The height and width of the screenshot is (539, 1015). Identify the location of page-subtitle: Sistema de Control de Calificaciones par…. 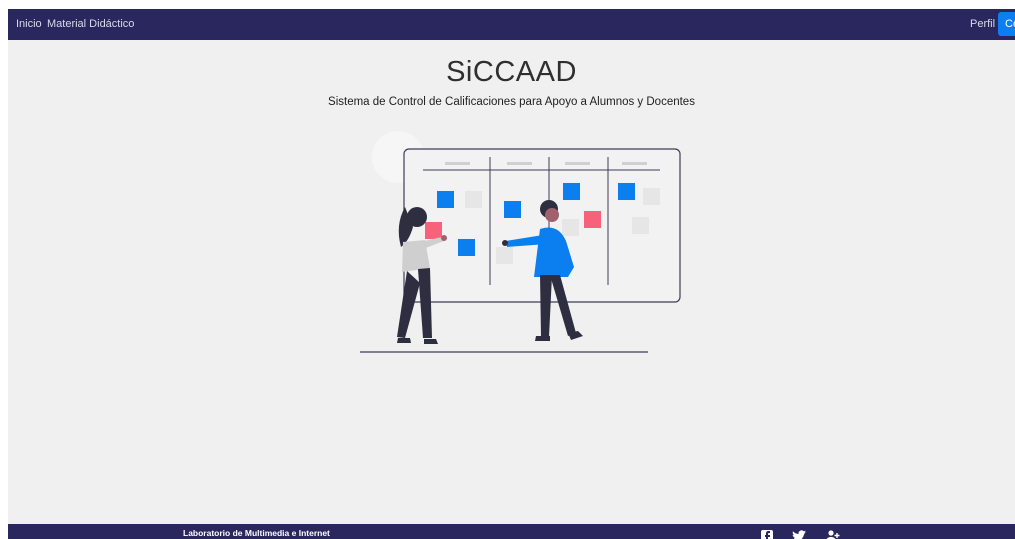
(511, 102).